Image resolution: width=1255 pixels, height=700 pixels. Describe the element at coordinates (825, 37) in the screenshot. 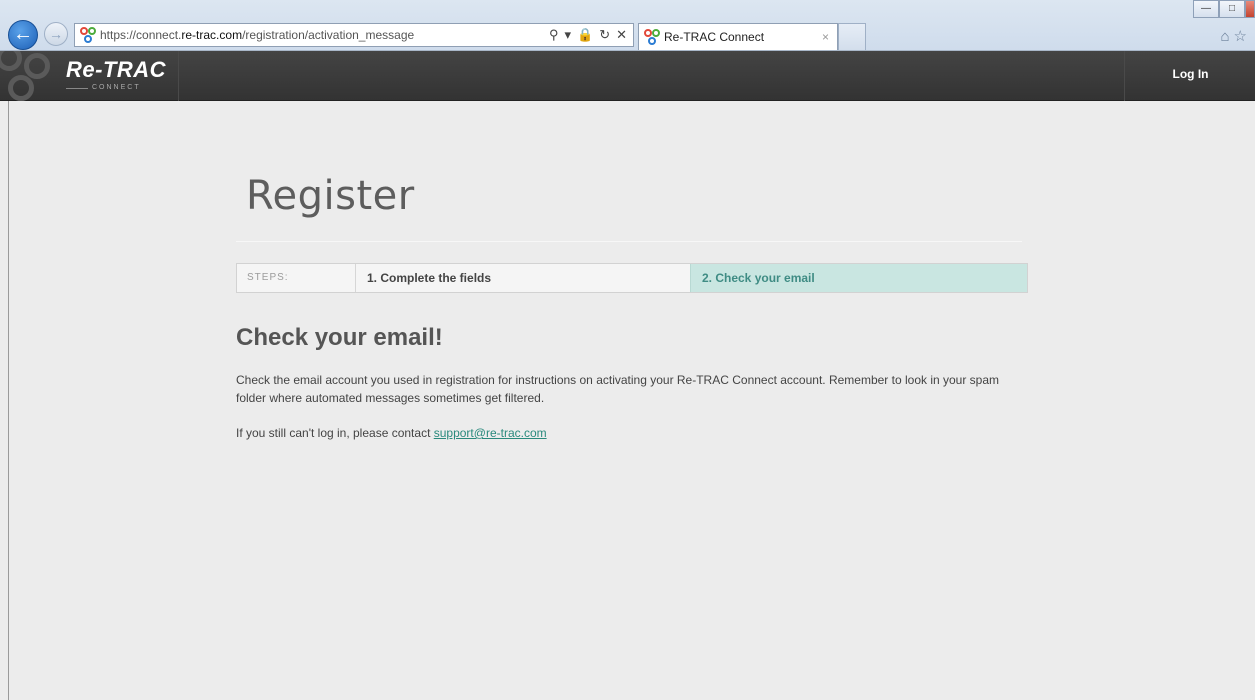

I see `tab-close-icon: ×` at that location.